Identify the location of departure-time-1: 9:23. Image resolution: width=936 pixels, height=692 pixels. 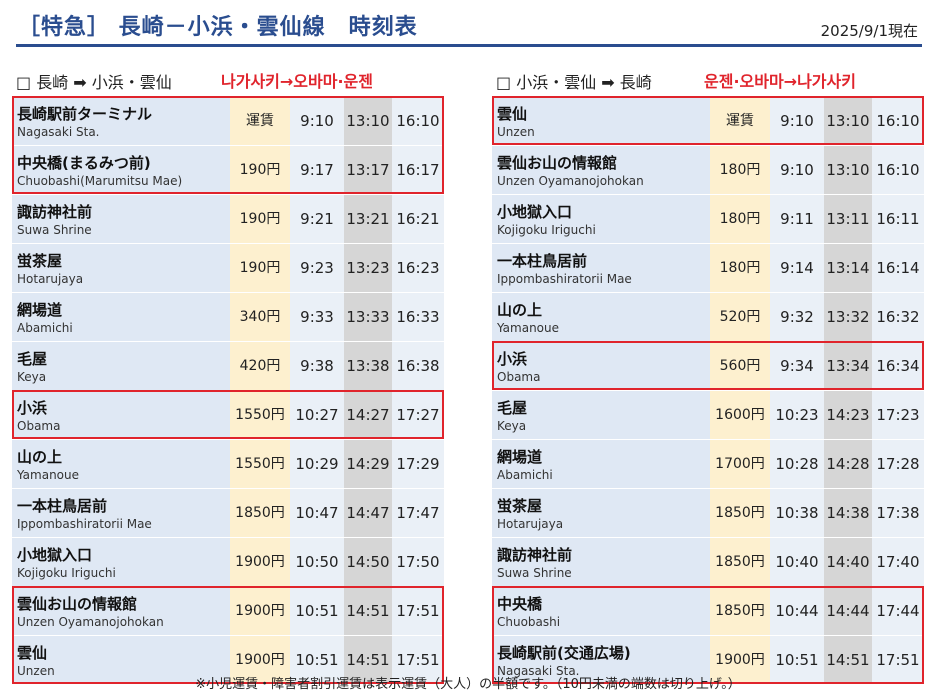
(317, 268).